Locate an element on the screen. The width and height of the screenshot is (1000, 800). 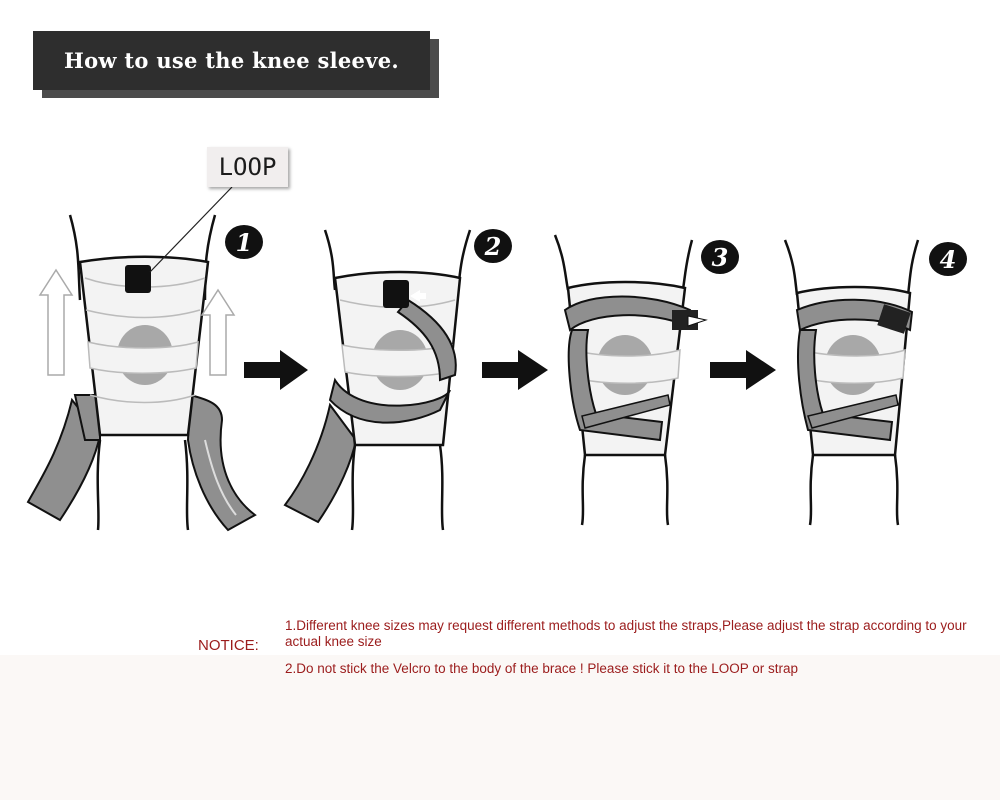
step-number: 4 is located at coordinates (948, 259).